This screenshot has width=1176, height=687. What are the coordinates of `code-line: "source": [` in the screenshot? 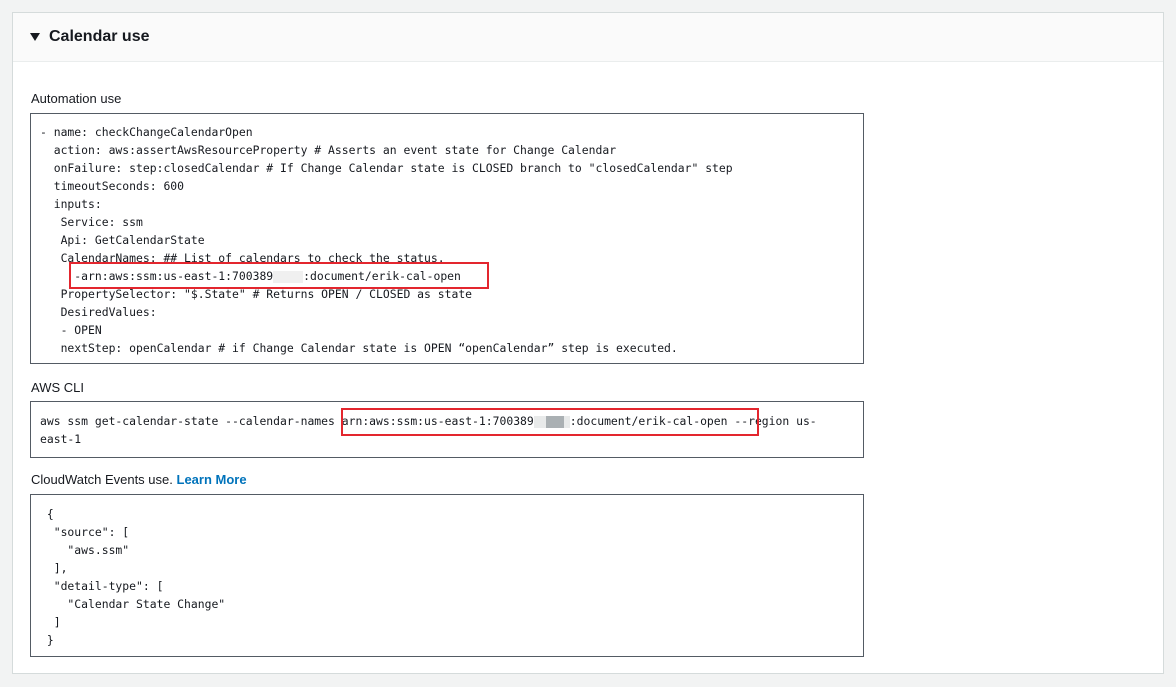 It's located at (85, 532).